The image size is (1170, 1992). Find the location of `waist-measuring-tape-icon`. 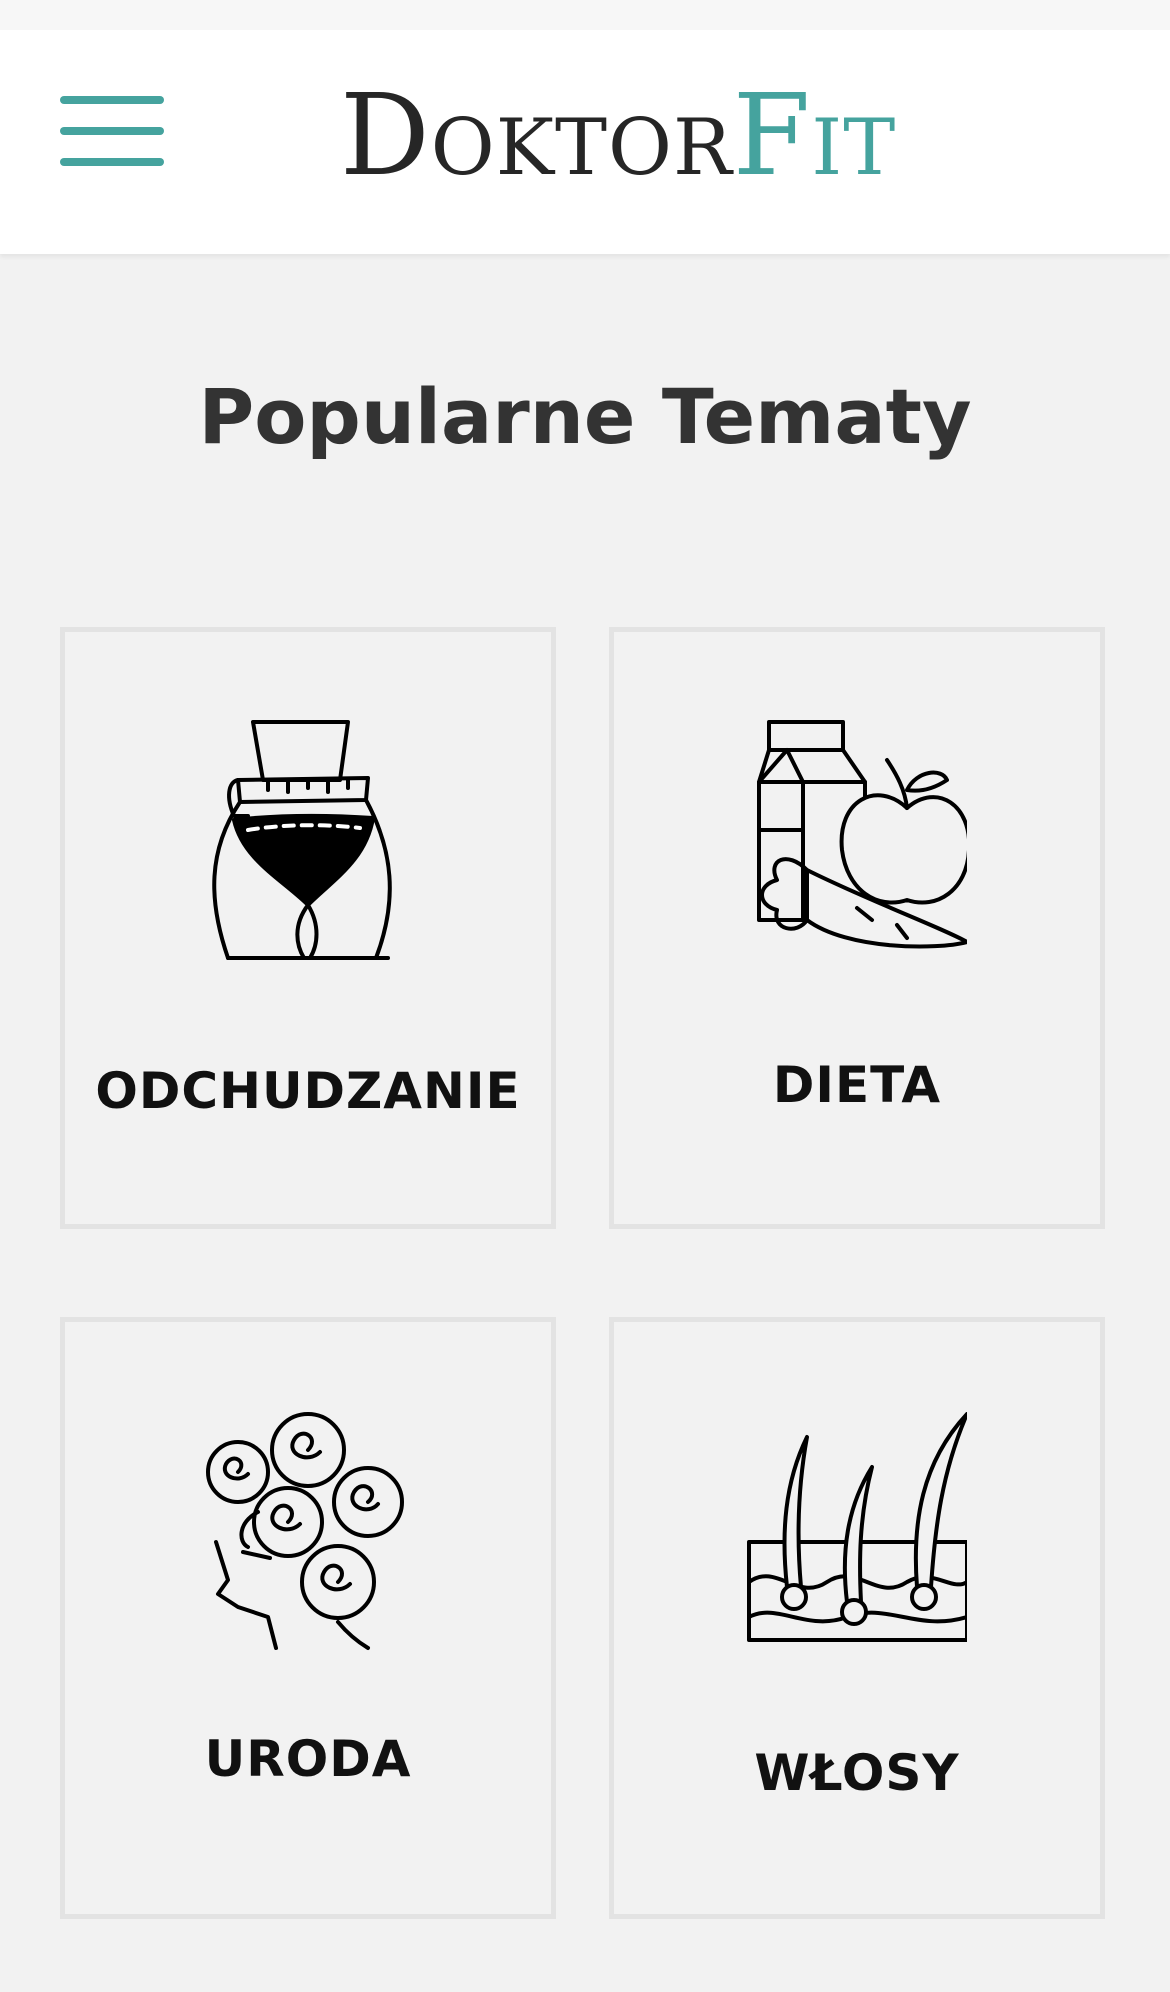

waist-measuring-tape-icon is located at coordinates (308, 840).